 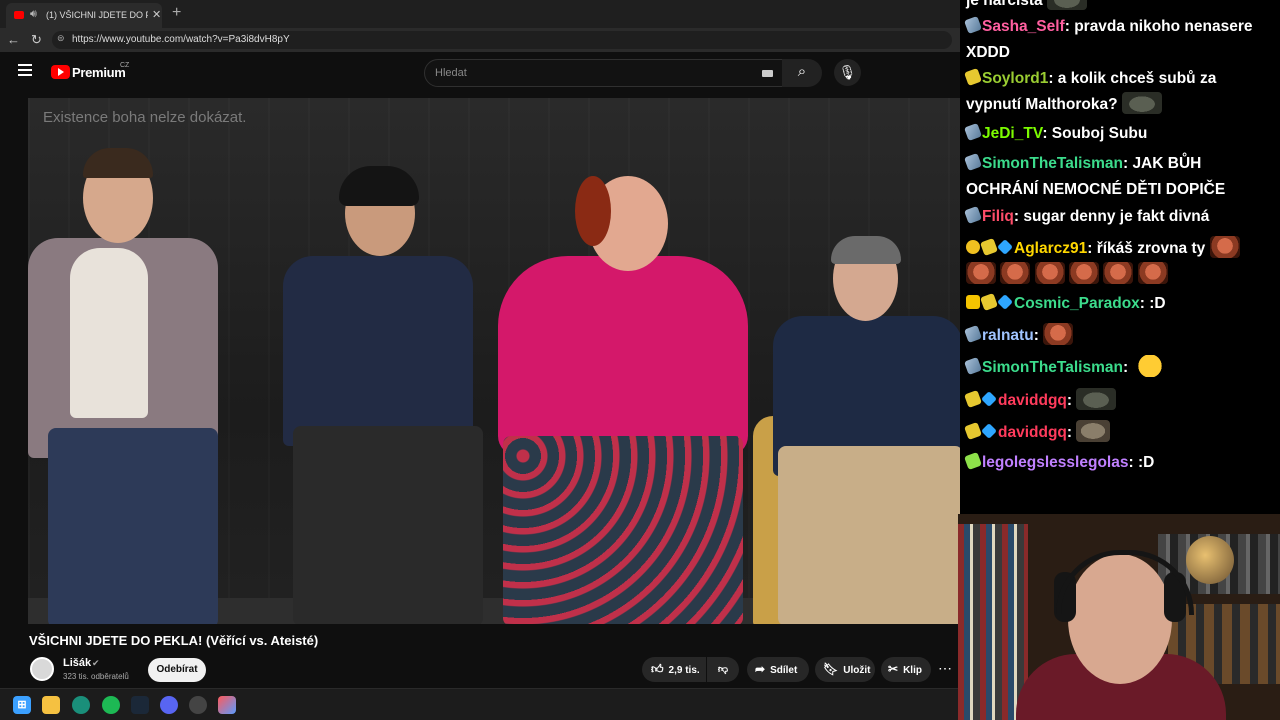 What do you see at coordinates (81, 705) in the screenshot?
I see `edge-browser-icon` at bounding box center [81, 705].